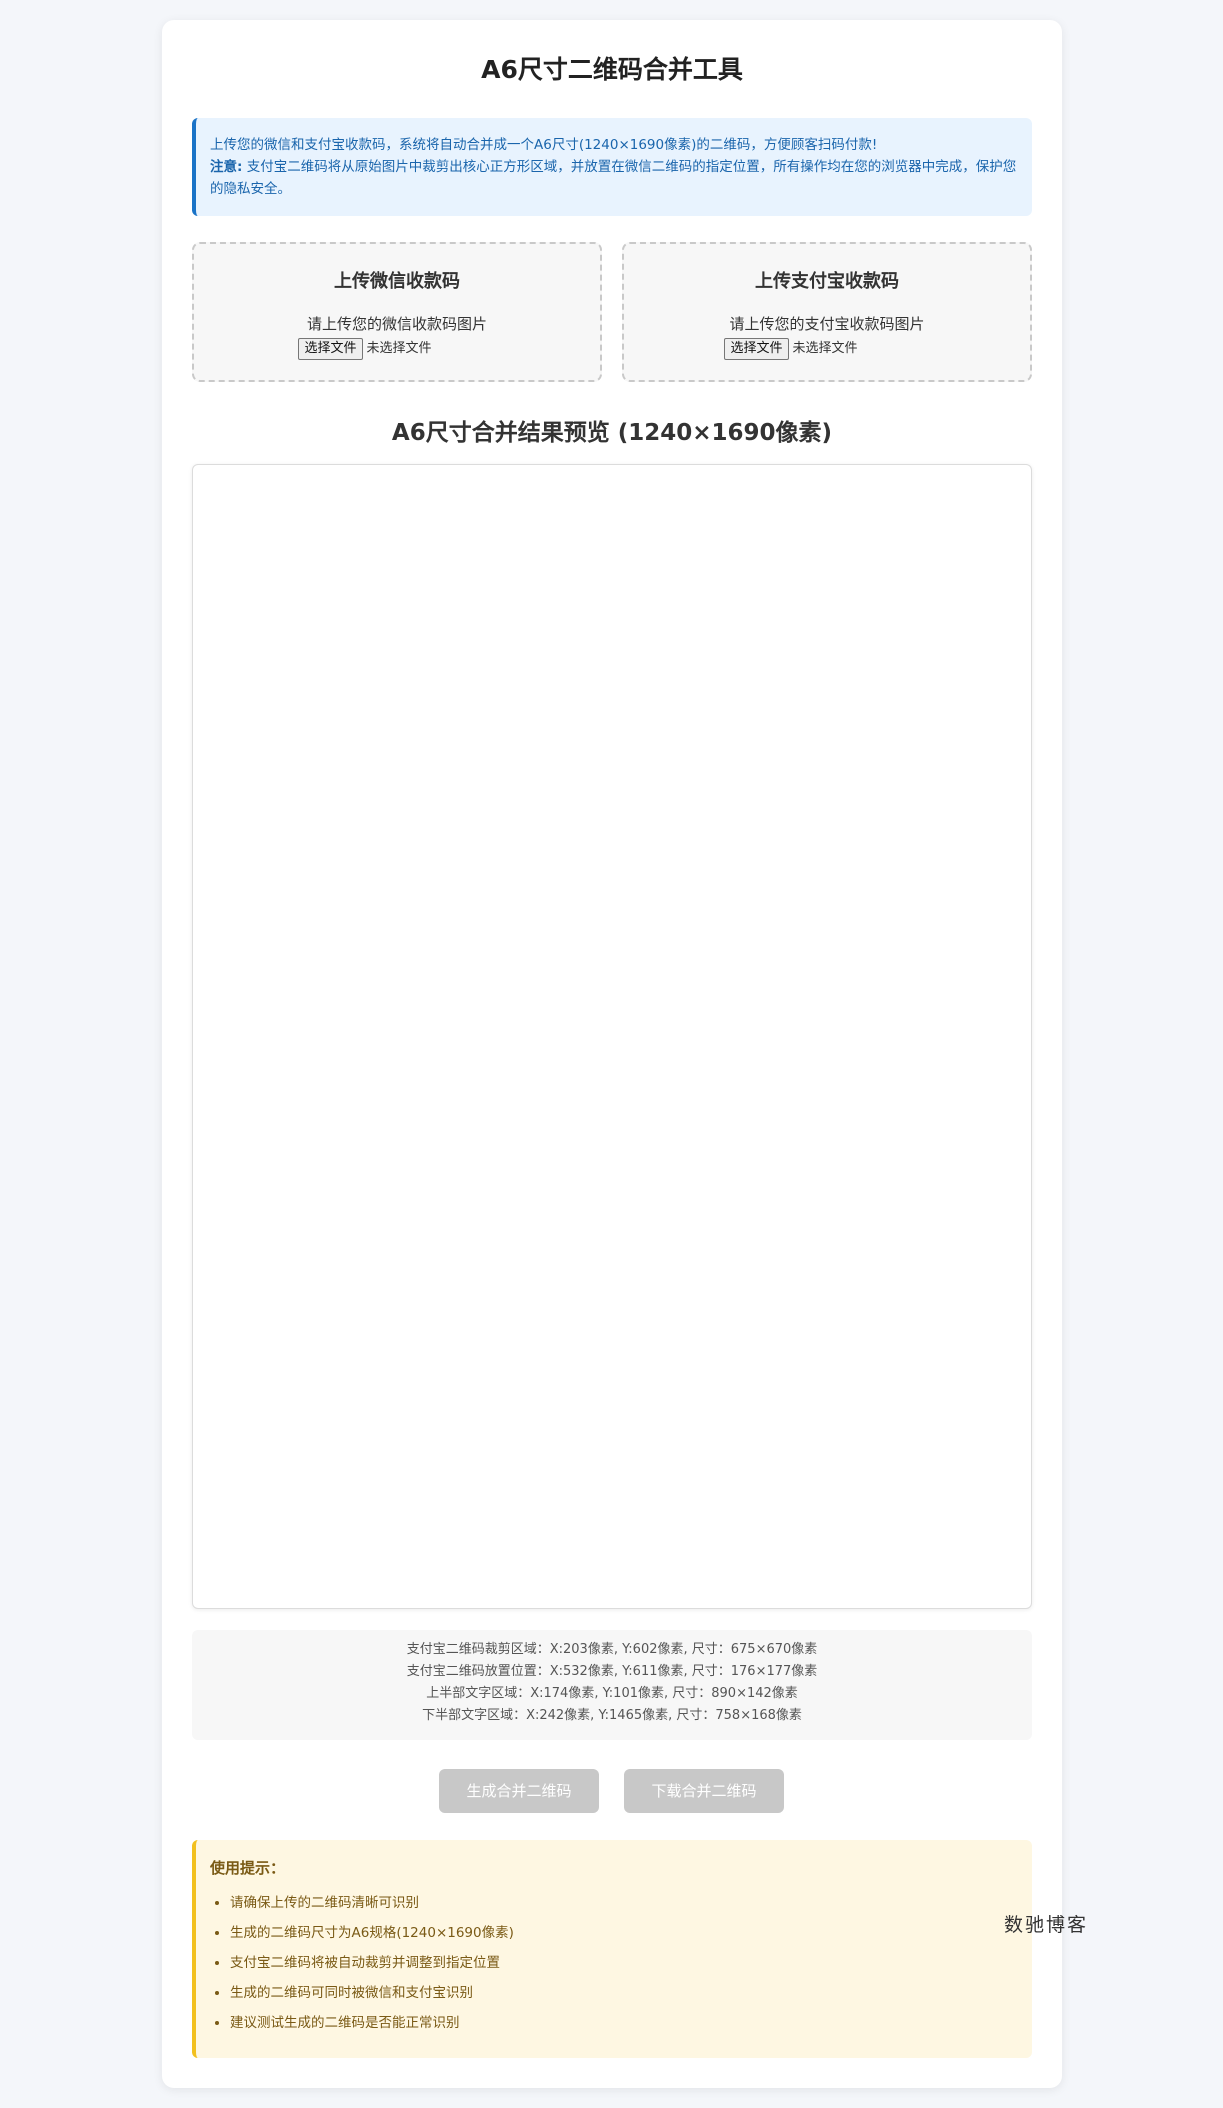 The height and width of the screenshot is (2108, 1223). Describe the element at coordinates (612, 1715) in the screenshot. I see `coord-line: 下半部文字区域：X:242像素, Y:1465像素, 尺寸：758×168像素` at that location.